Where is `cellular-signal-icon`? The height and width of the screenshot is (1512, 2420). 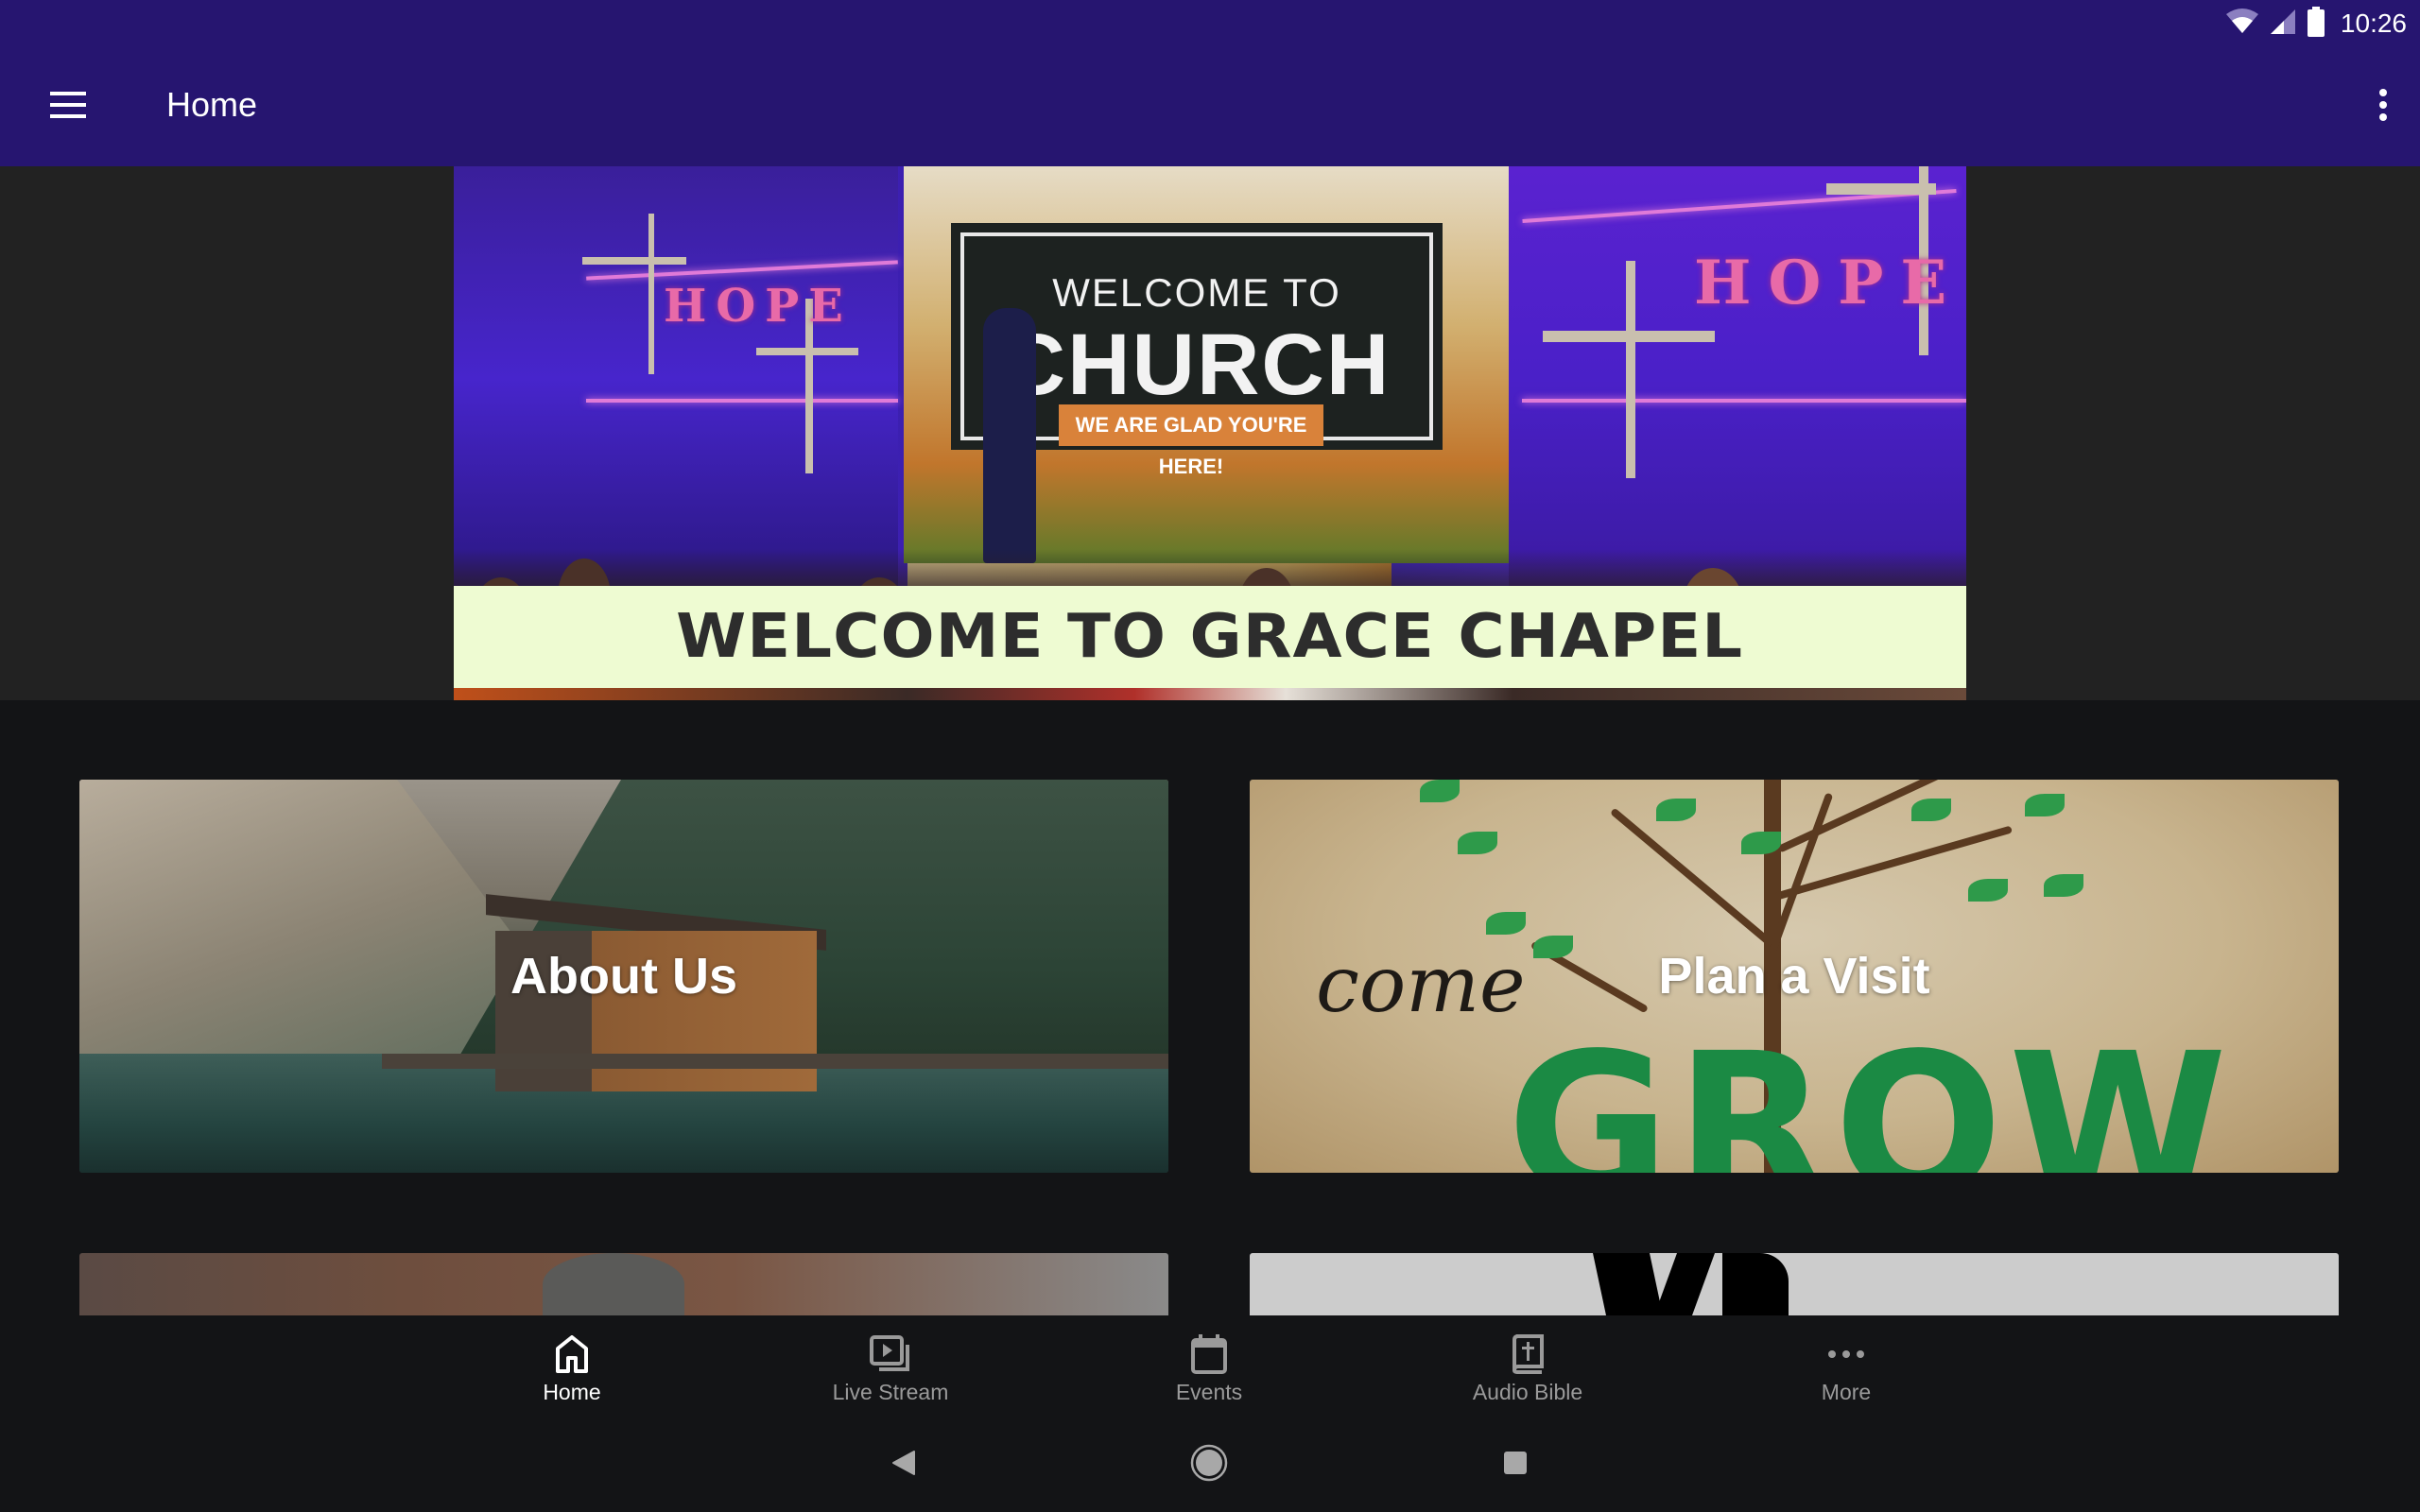 cellular-signal-icon is located at coordinates (2283, 24).